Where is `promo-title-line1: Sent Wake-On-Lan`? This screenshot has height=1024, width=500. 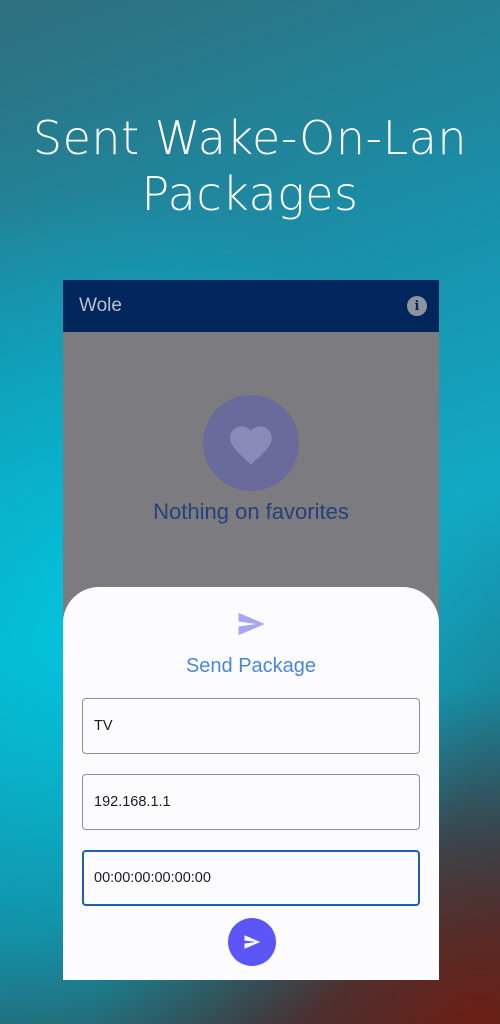
promo-title-line1: Sent Wake-On-Lan is located at coordinates (250, 138).